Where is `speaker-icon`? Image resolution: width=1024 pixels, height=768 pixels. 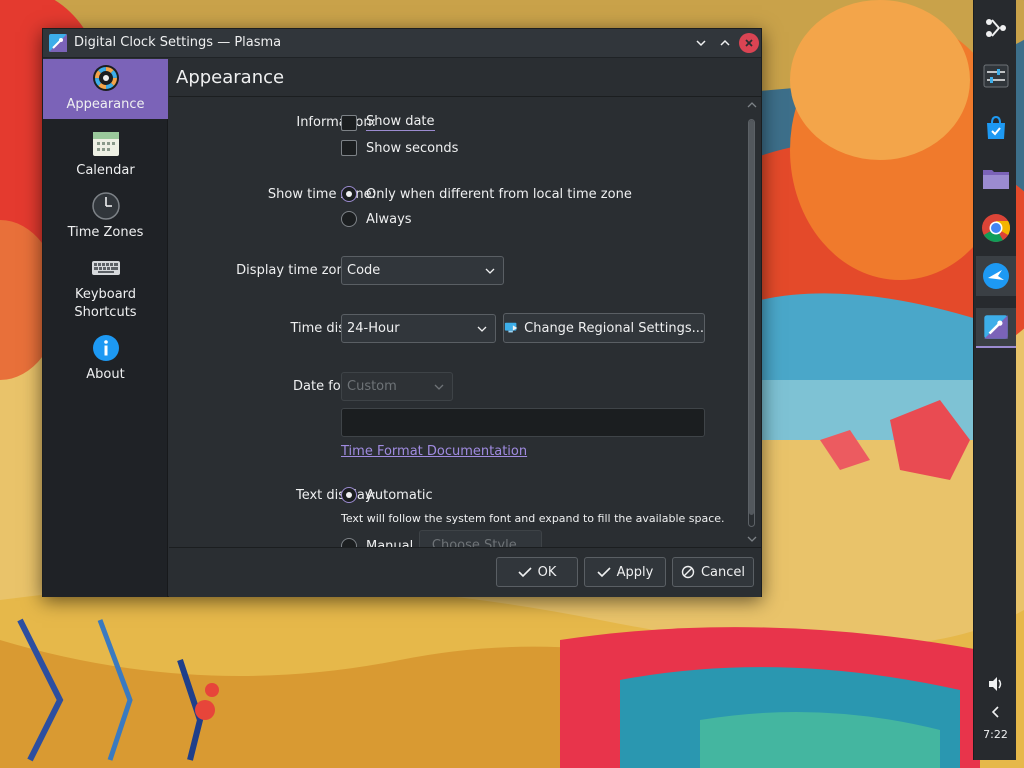 speaker-icon is located at coordinates (995, 684).